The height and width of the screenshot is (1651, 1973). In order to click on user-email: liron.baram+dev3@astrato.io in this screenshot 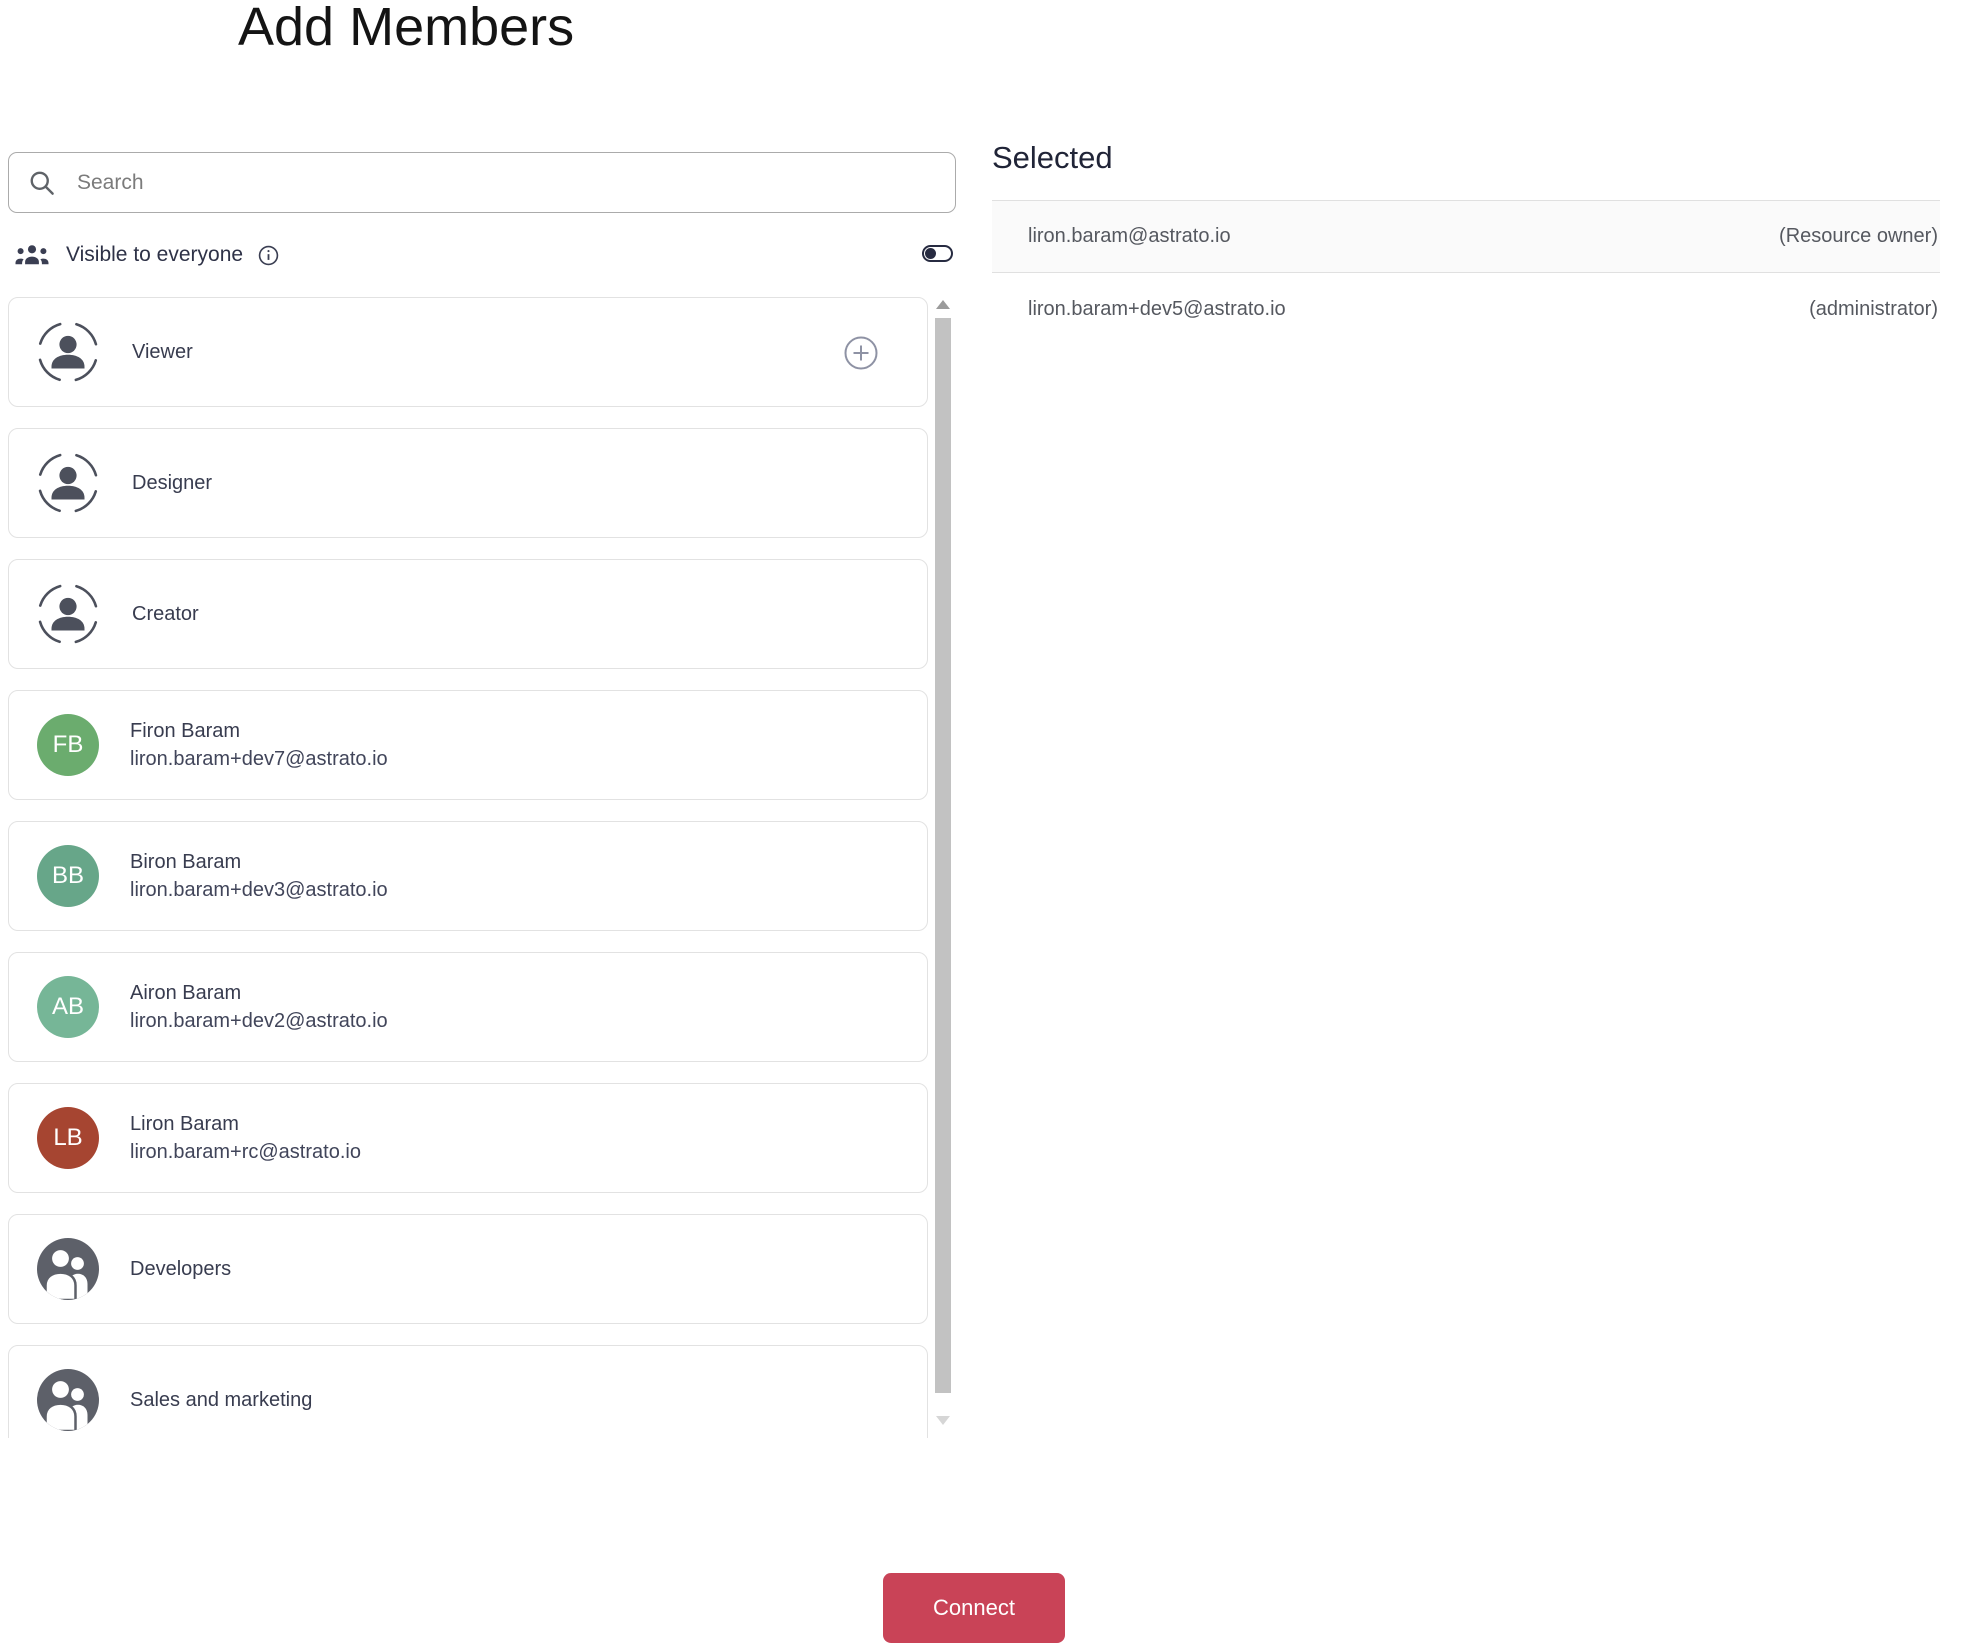, I will do `click(259, 890)`.